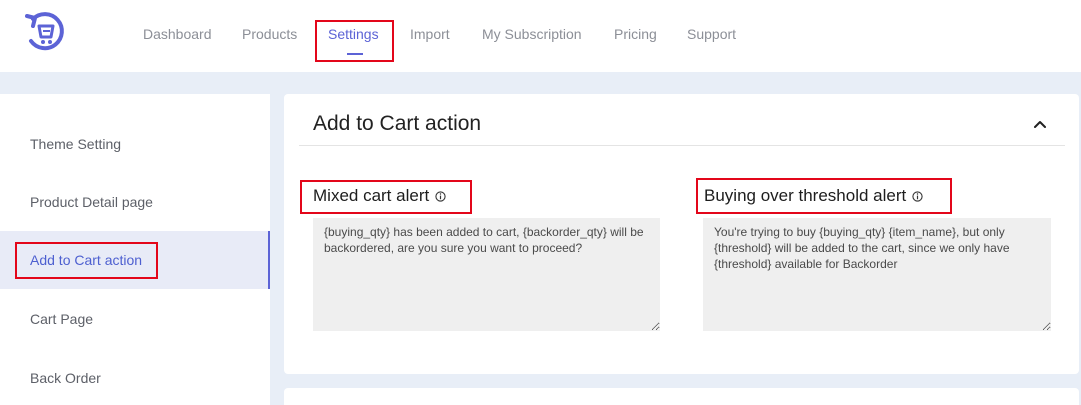 This screenshot has width=1081, height=405. What do you see at coordinates (46, 33) in the screenshot?
I see `cart-return-logo-icon` at bounding box center [46, 33].